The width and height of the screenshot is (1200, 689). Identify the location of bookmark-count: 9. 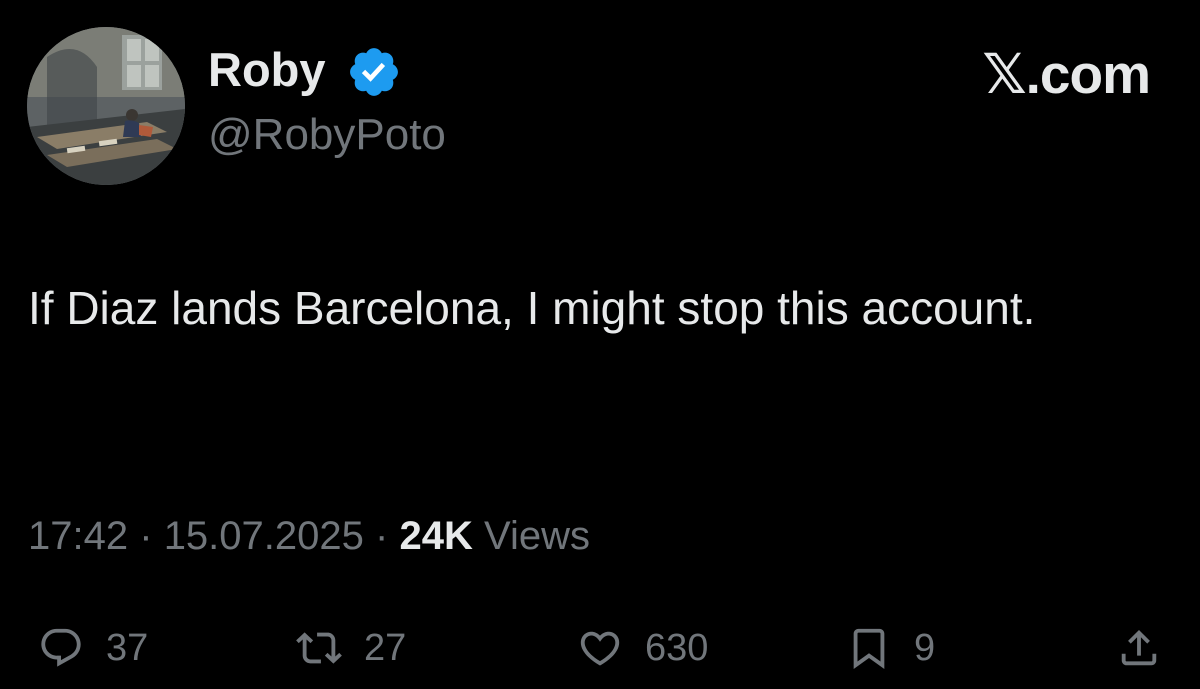
(925, 648).